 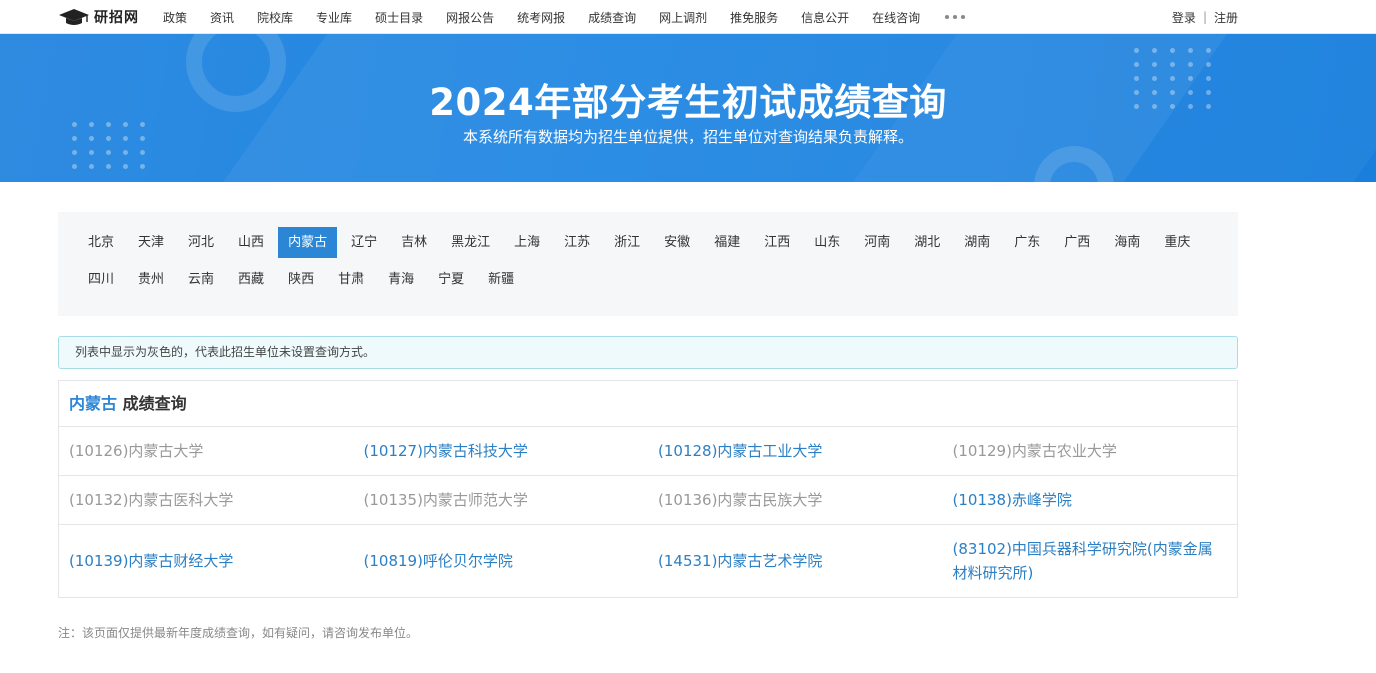 What do you see at coordinates (687, 137) in the screenshot?
I see `page-subtitle: 本系统所有数据均为招生单位提供，招生单位对查询结果负责解释。` at bounding box center [687, 137].